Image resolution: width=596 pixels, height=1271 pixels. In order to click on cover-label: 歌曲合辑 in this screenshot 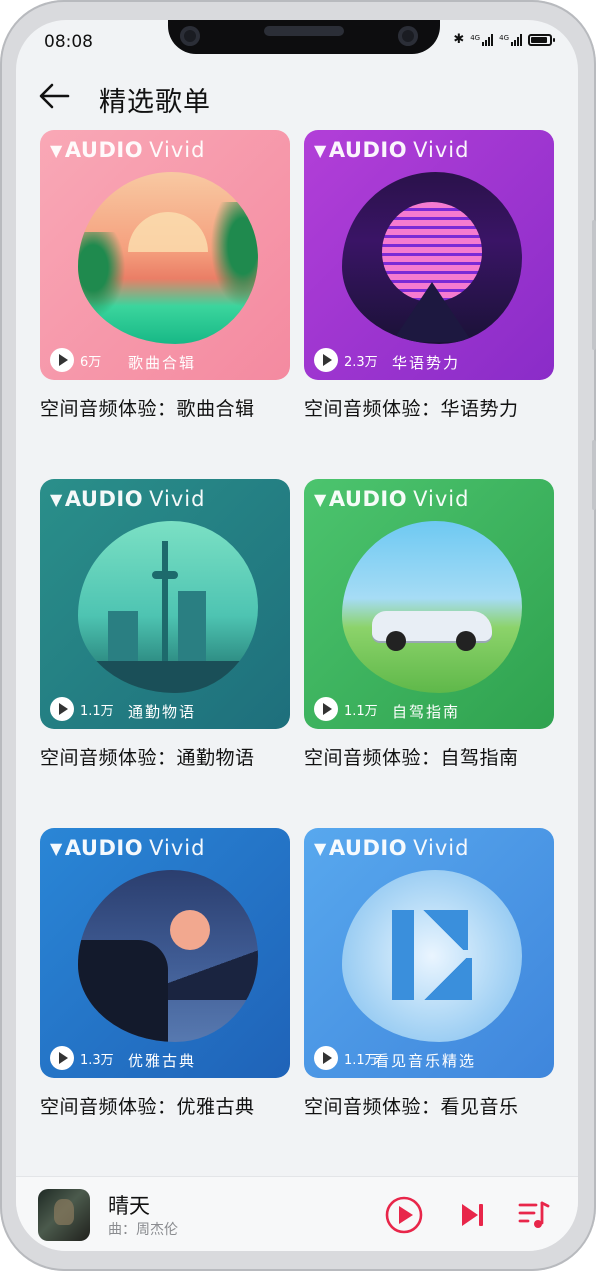, I will do `click(162, 363)`.